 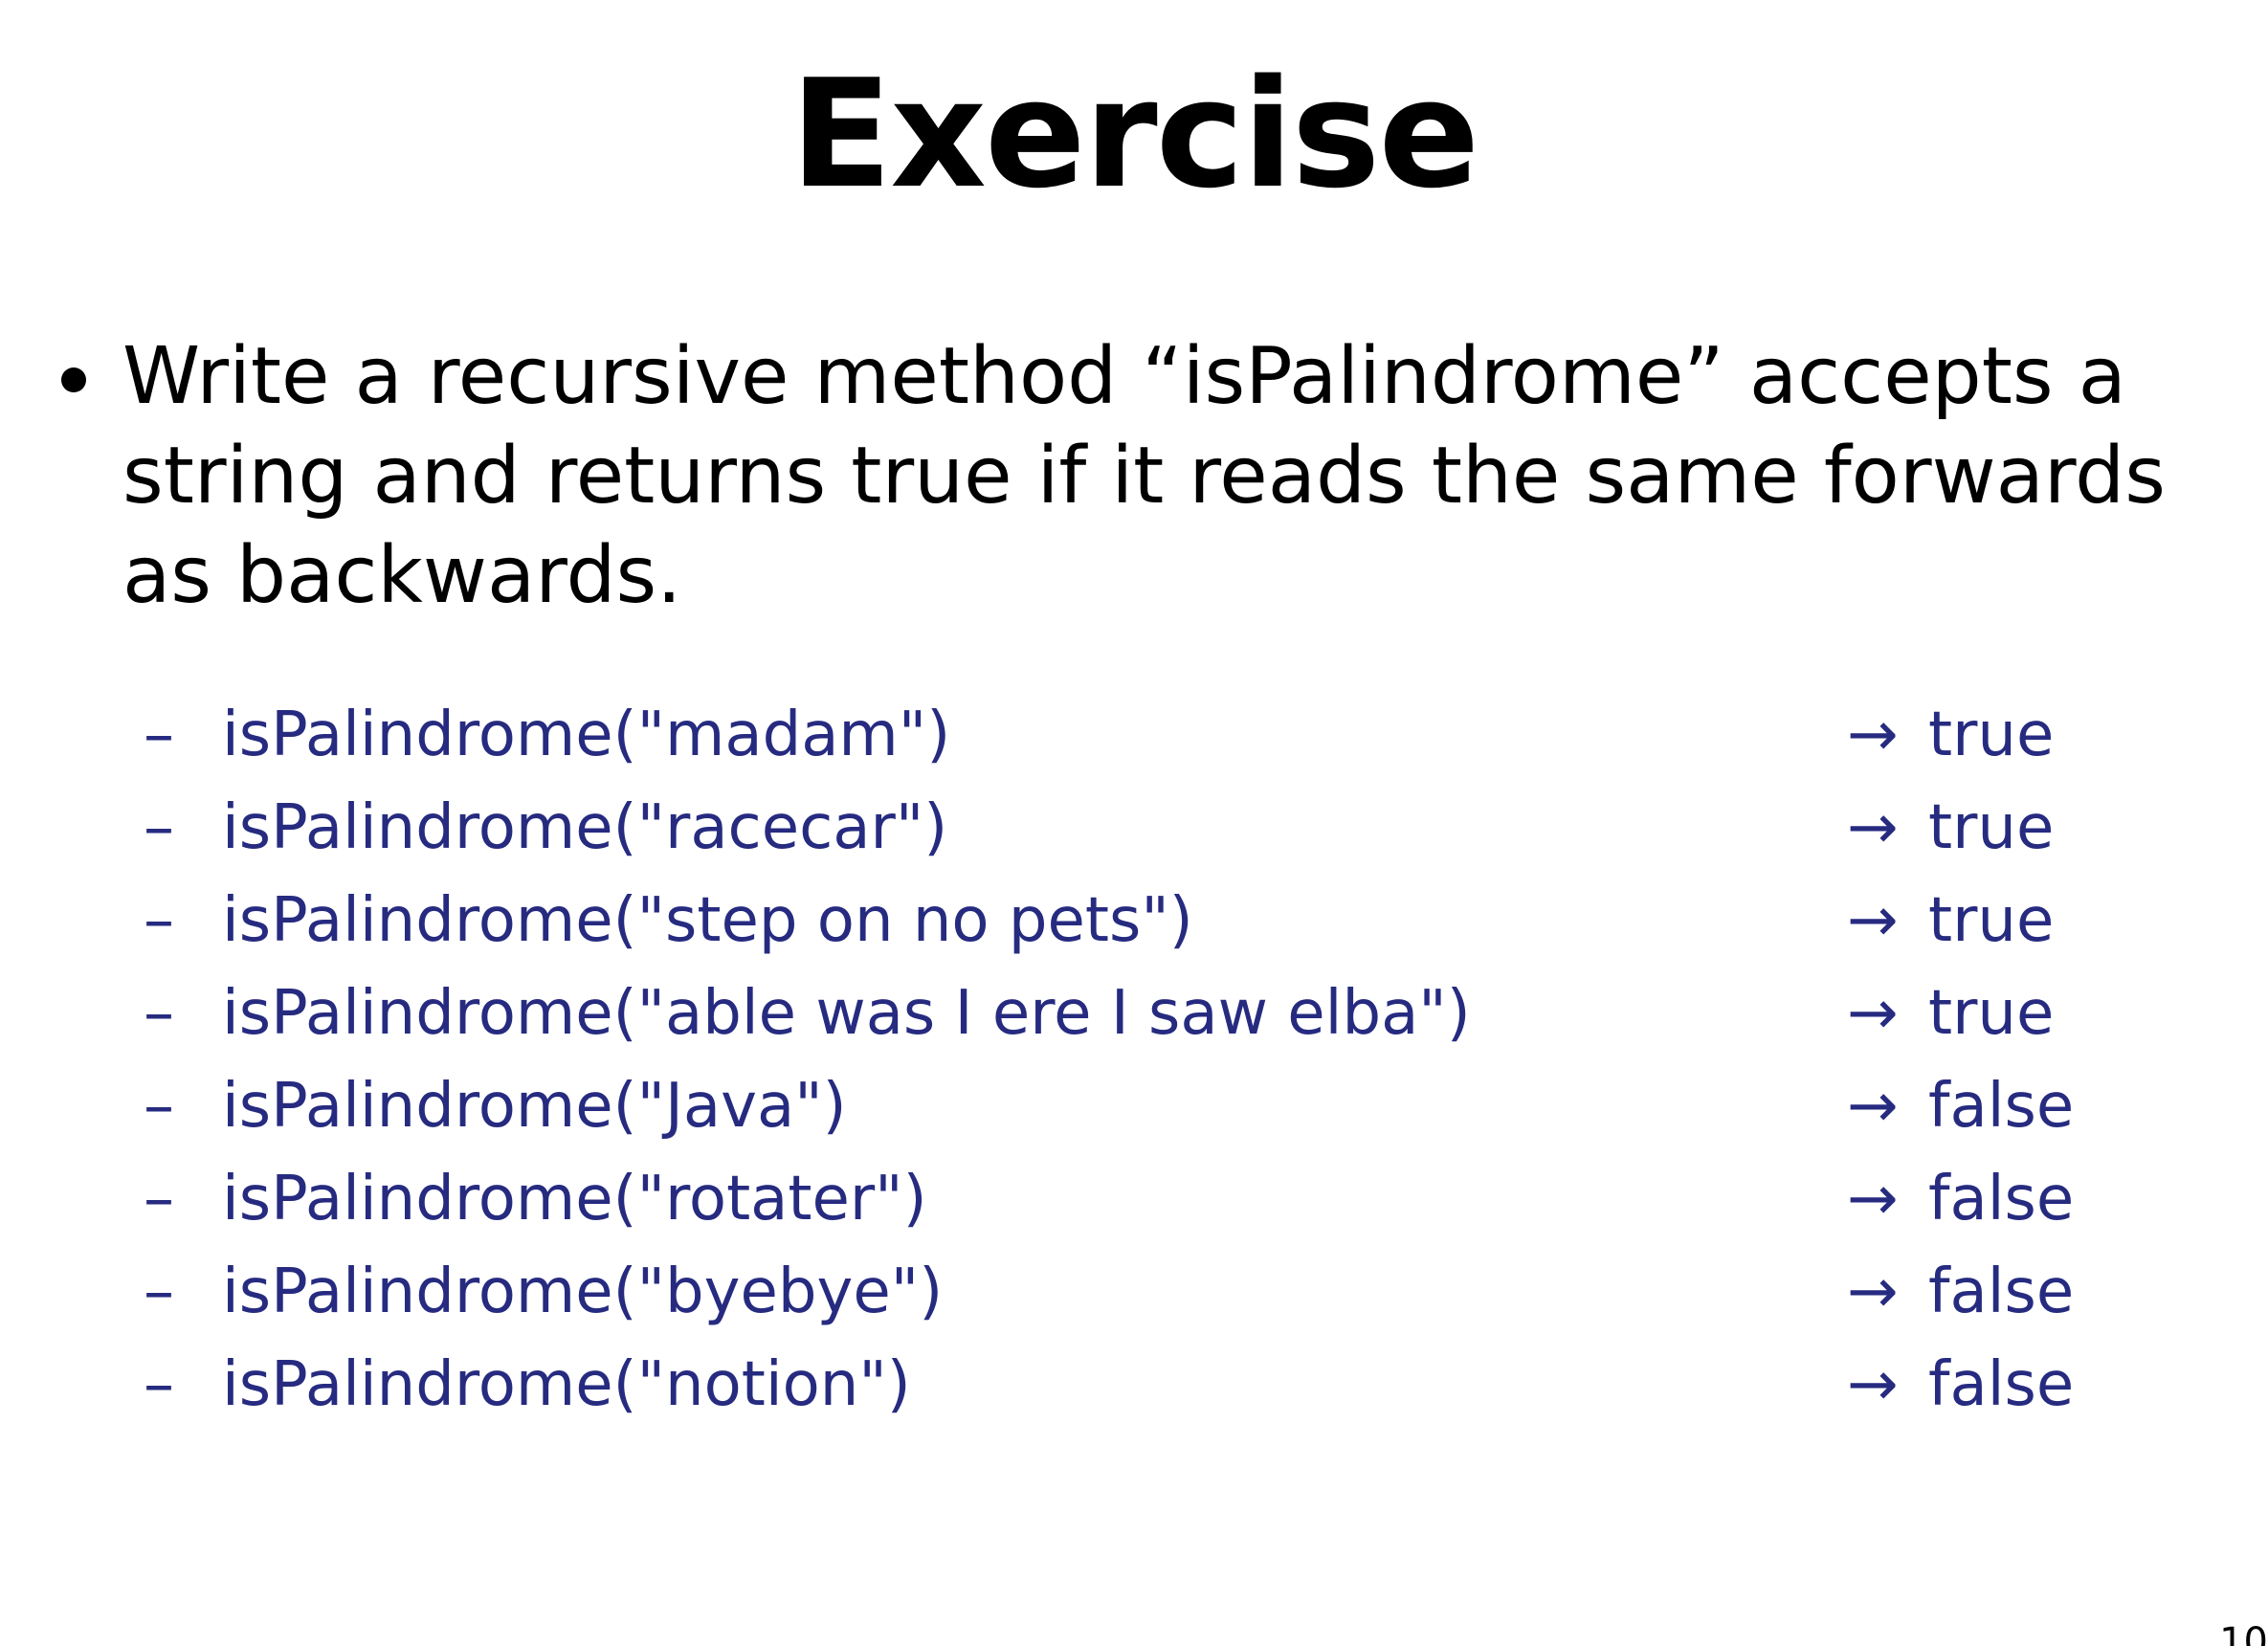 I want to click on bullet-dot-icon, so click(x=73, y=379).